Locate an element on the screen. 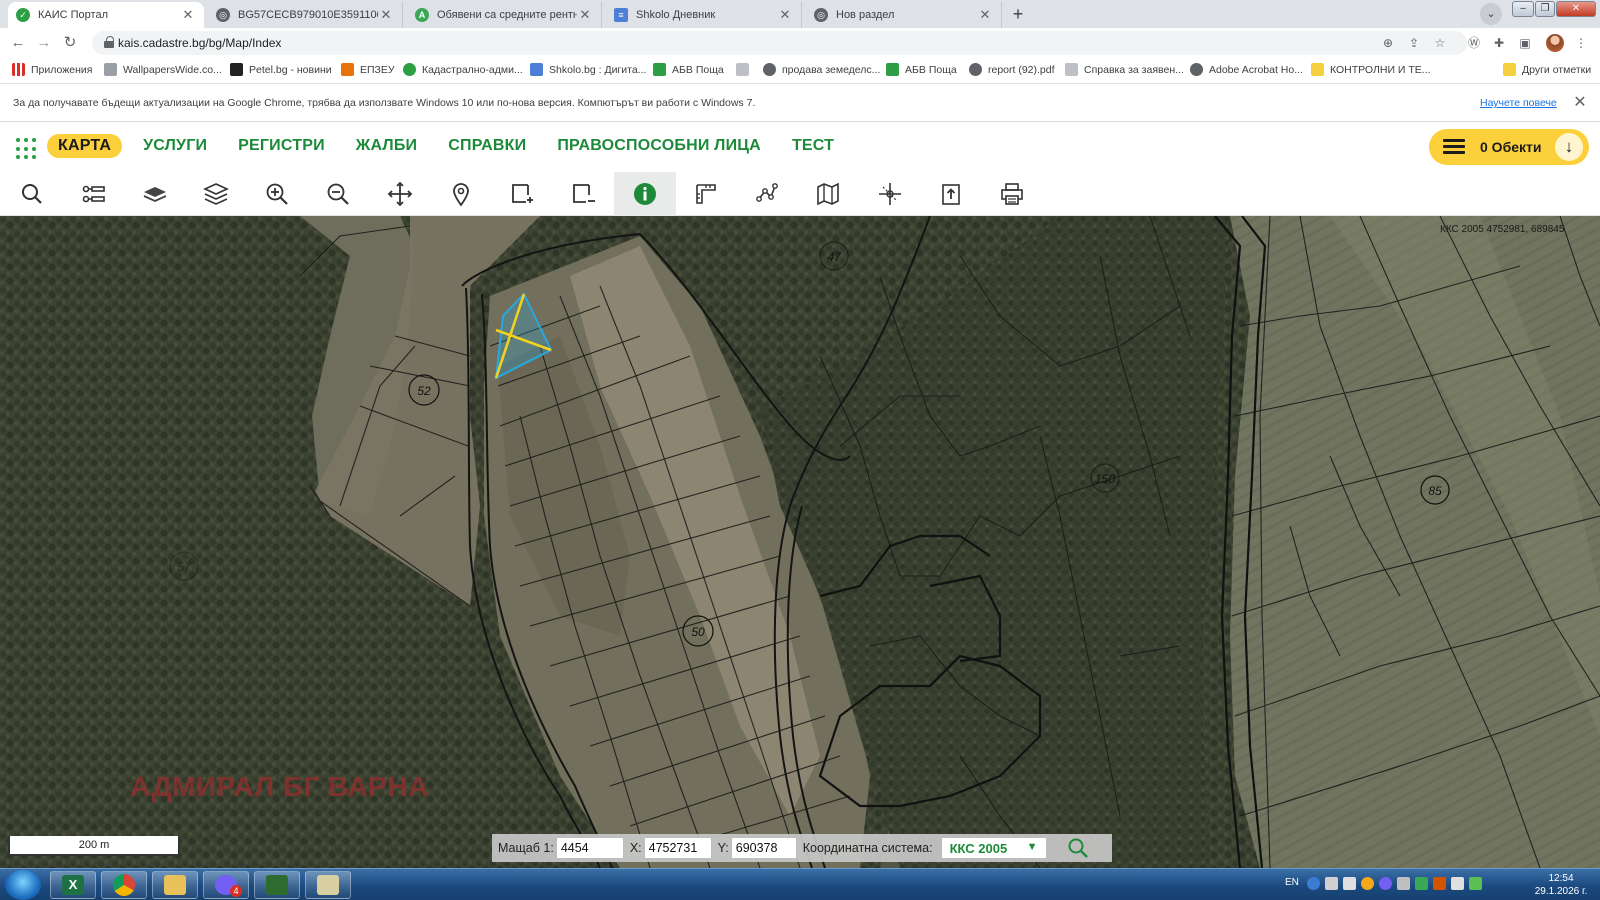  reload-icon: ↻ is located at coordinates (70, 43).